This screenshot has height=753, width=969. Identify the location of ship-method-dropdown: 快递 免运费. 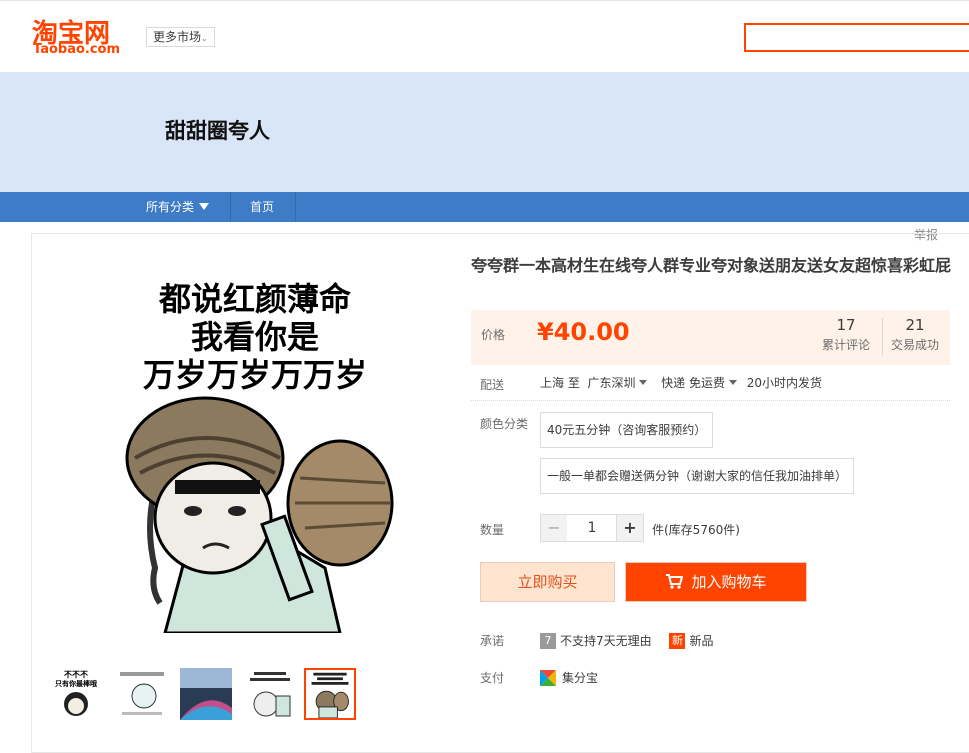
(693, 383).